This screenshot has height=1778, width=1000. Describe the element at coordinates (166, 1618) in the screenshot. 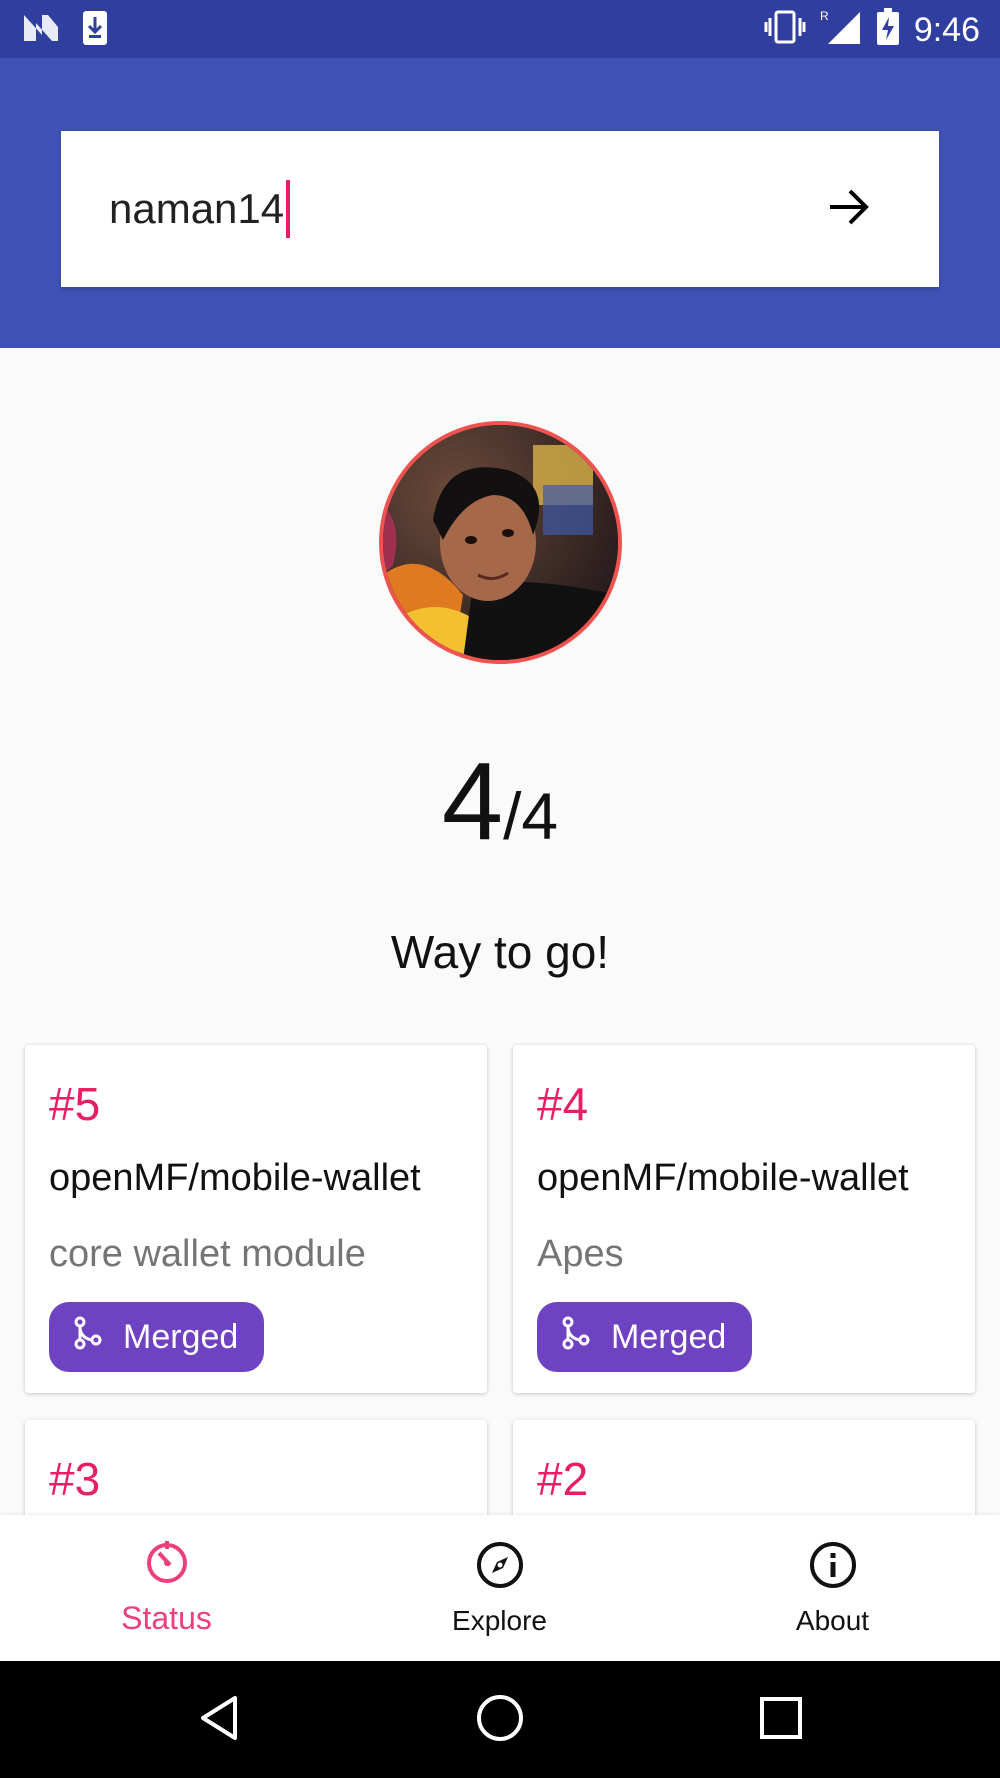

I see `nav-label-status: Status` at that location.